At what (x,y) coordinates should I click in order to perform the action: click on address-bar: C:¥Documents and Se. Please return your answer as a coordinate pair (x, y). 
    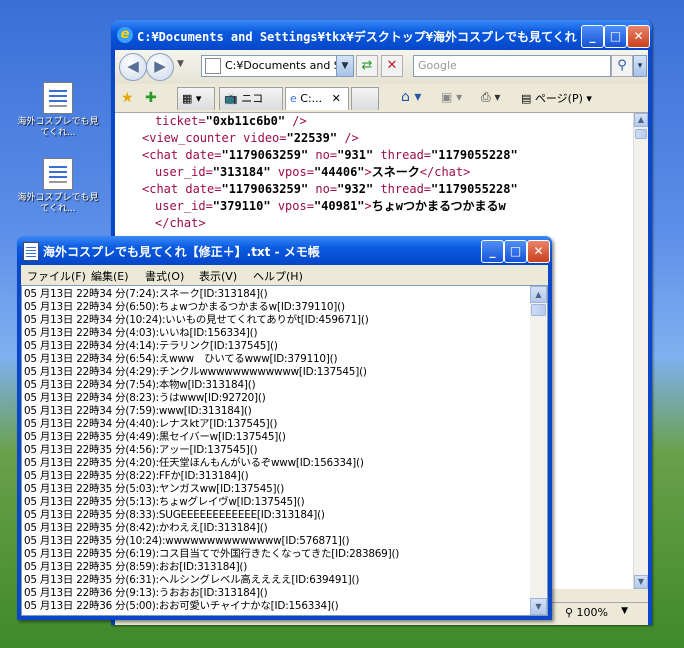
    Looking at the image, I should click on (276, 66).